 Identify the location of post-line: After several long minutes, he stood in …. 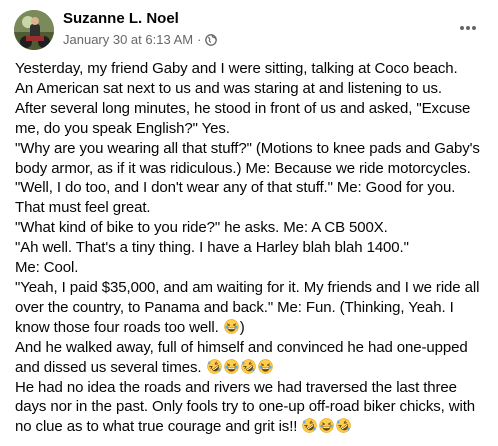
(243, 108).